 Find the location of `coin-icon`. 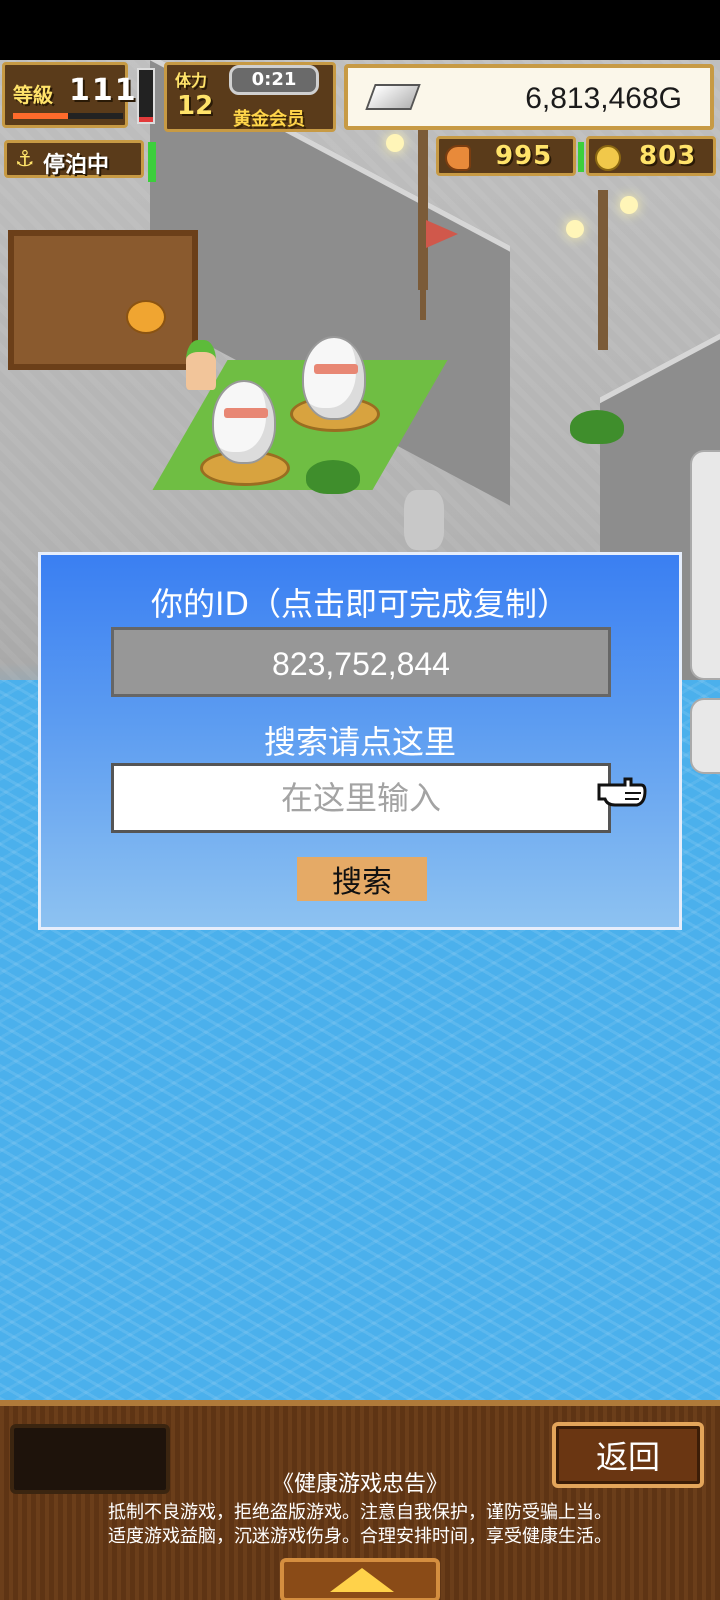

coin-icon is located at coordinates (608, 158).